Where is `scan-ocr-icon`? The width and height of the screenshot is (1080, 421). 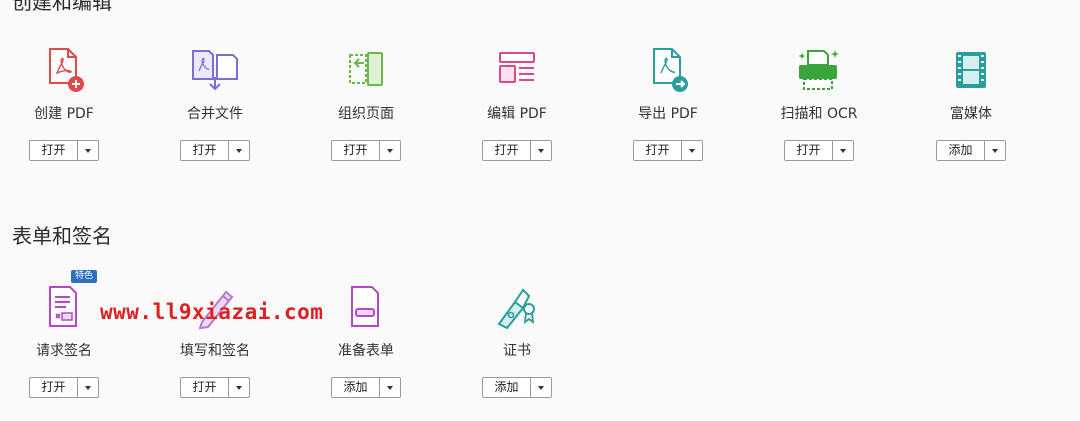 scan-ocr-icon is located at coordinates (819, 70).